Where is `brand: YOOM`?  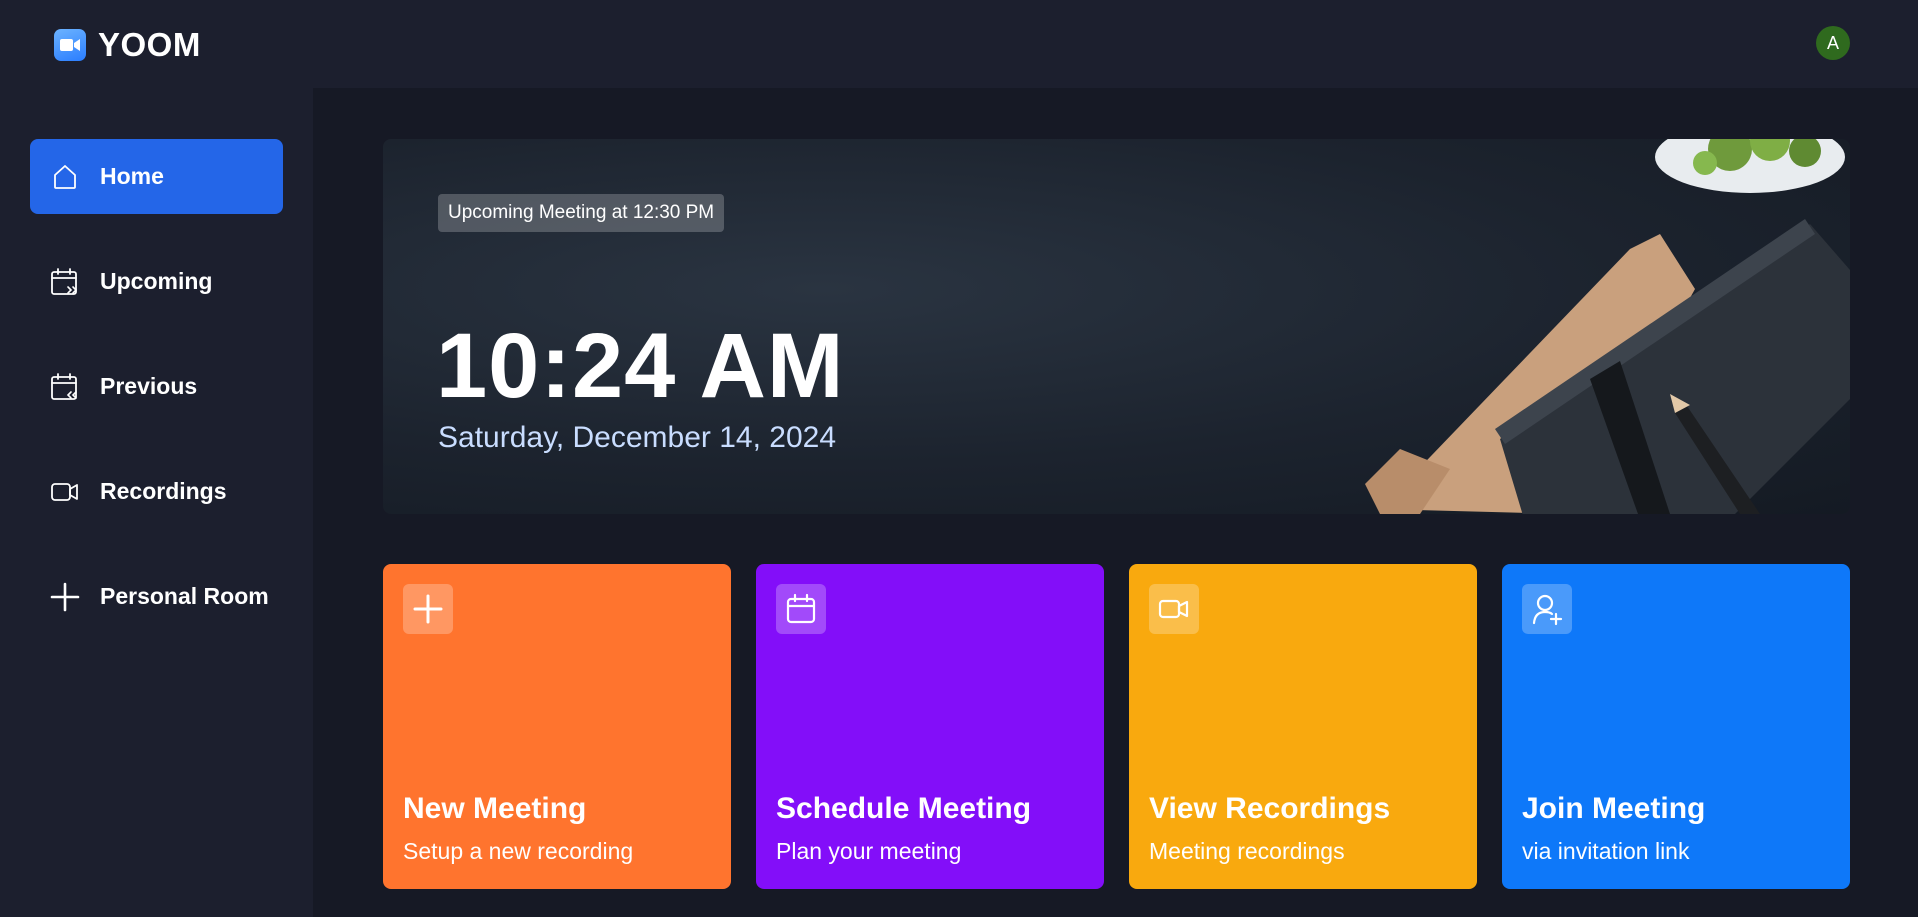
brand: YOOM is located at coordinates (127, 45).